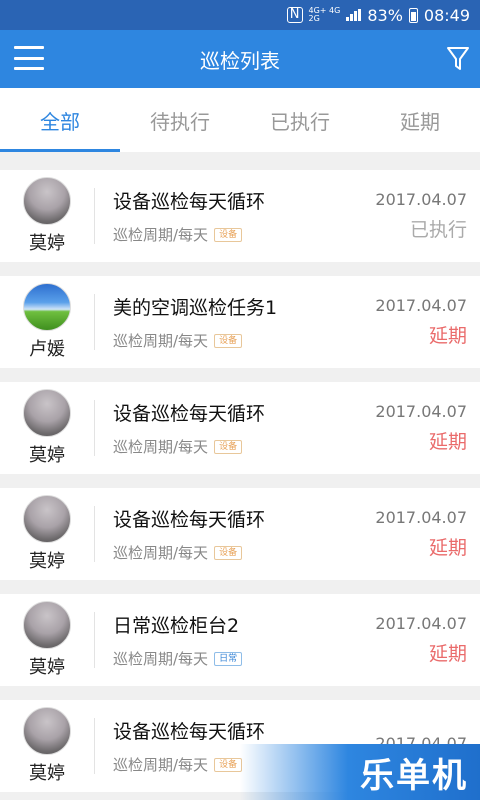  I want to click on tab-pending: 待执行, so click(180, 120).